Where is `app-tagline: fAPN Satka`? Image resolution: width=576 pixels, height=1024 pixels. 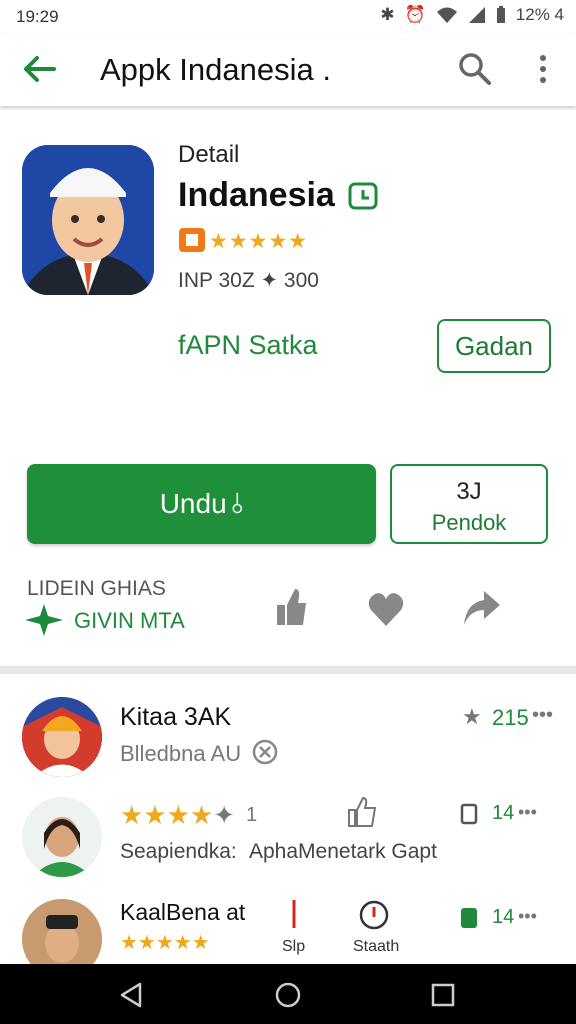 app-tagline: fAPN Satka is located at coordinates (248, 345).